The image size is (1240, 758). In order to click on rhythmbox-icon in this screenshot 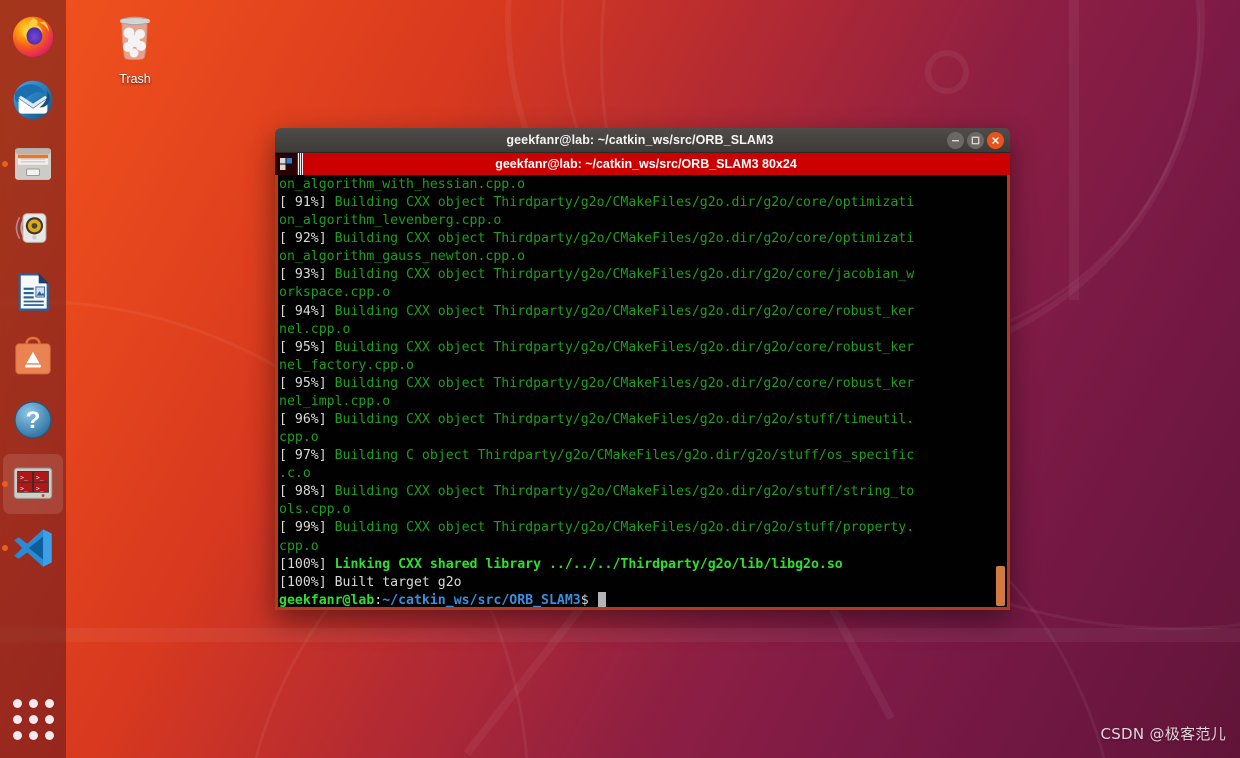, I will do `click(33, 228)`.